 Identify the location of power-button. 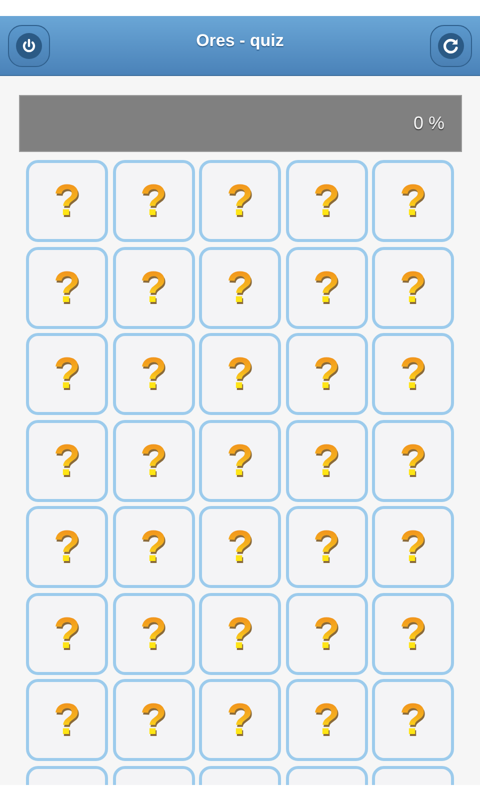
(29, 45).